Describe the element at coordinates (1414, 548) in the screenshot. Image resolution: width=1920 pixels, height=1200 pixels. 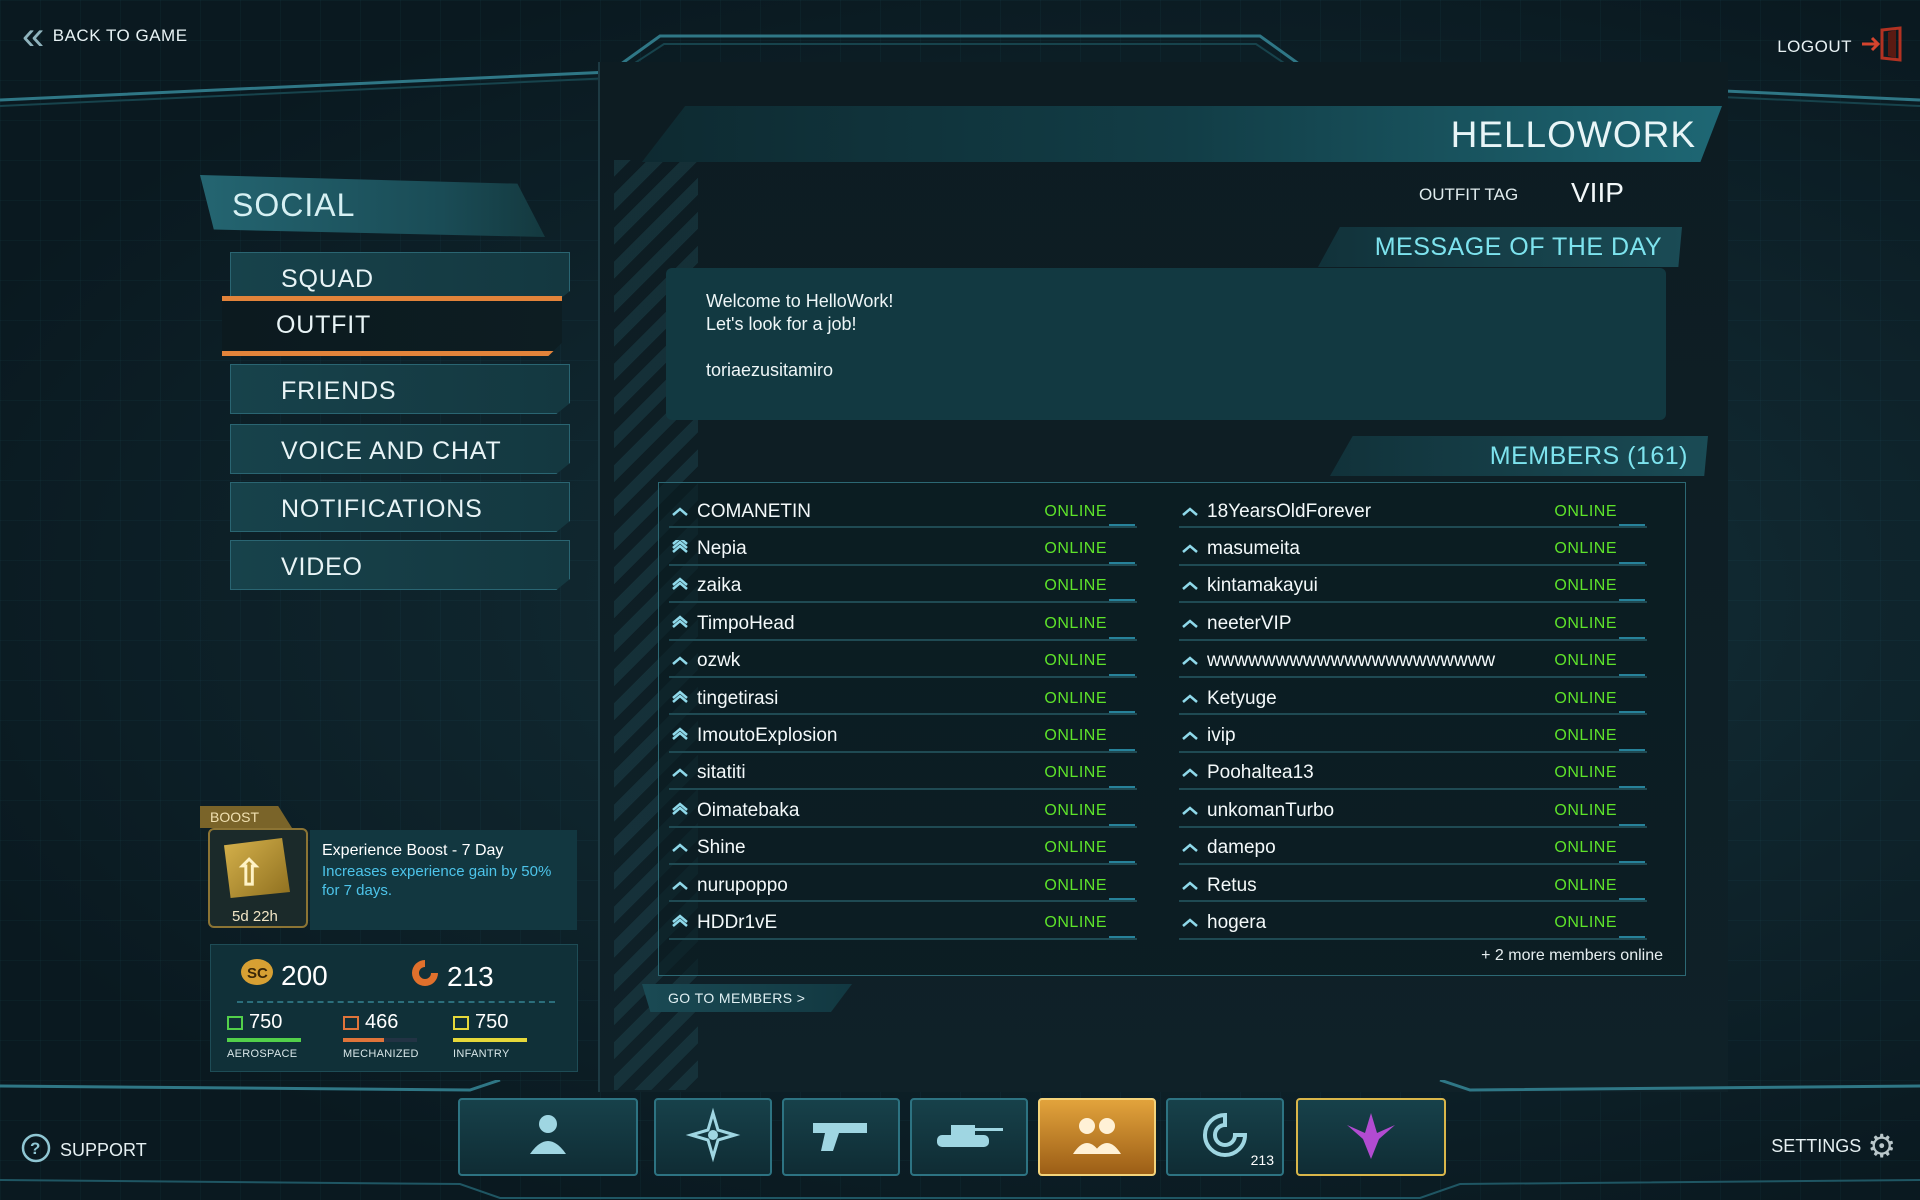
I see `member-row: masumeita ONLINE` at that location.